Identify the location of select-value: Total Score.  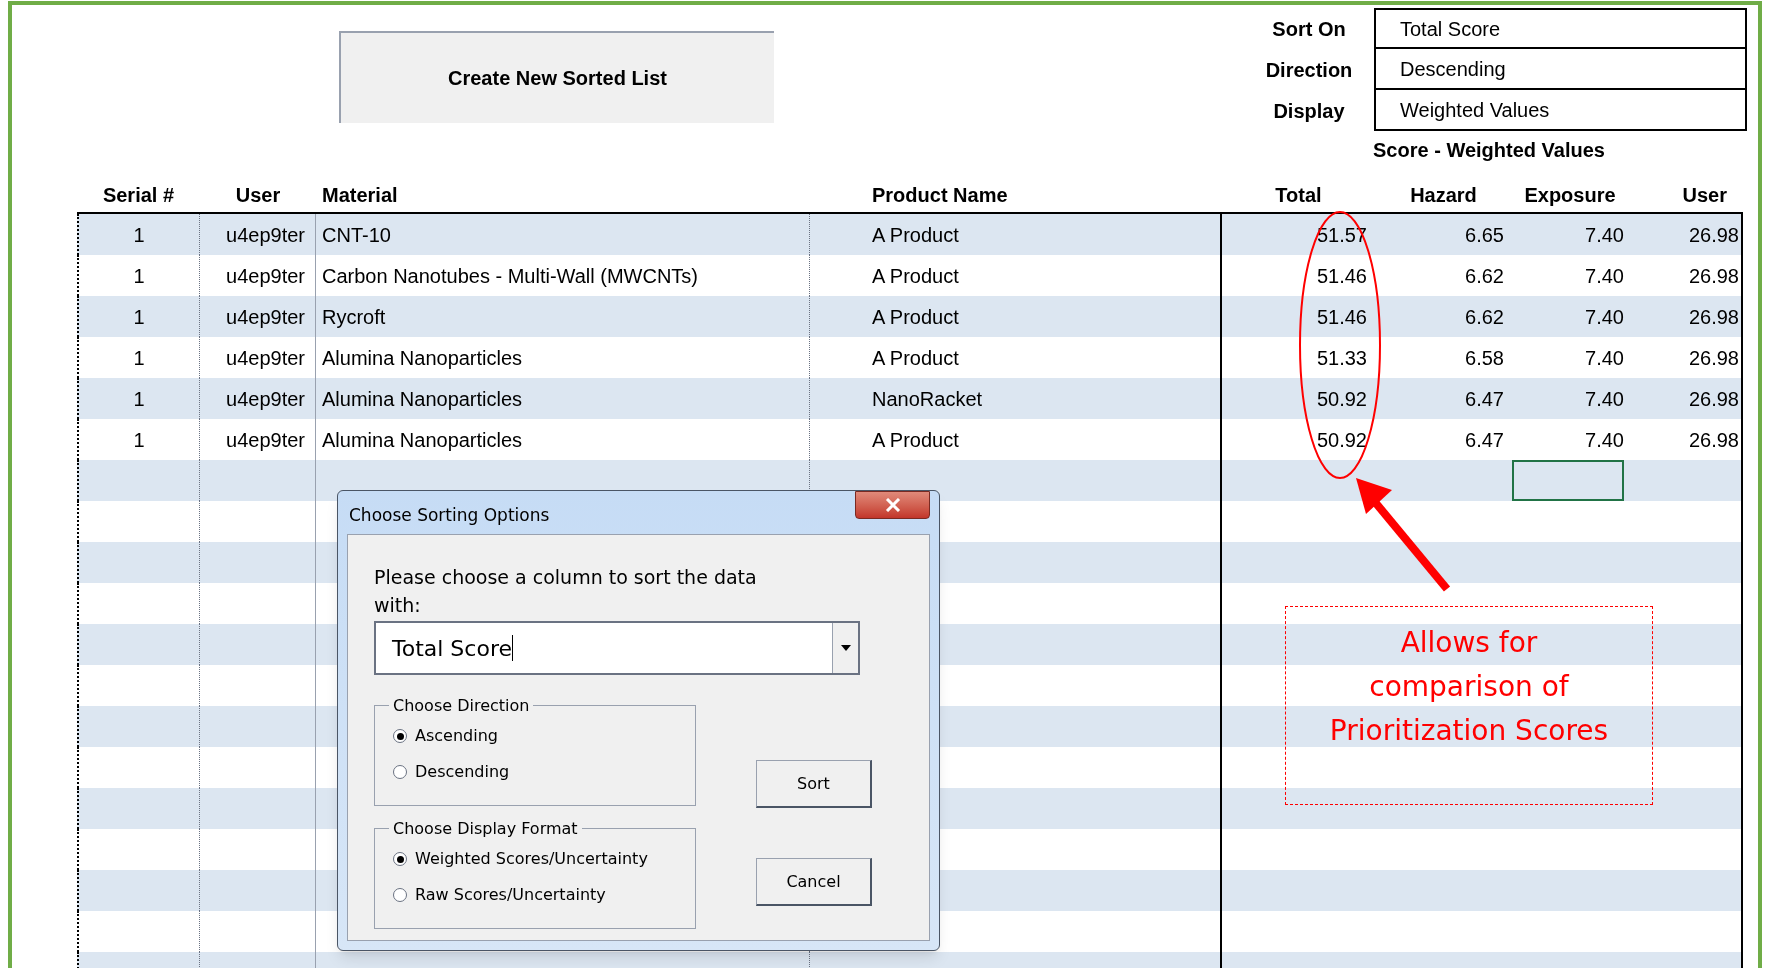
(452, 648).